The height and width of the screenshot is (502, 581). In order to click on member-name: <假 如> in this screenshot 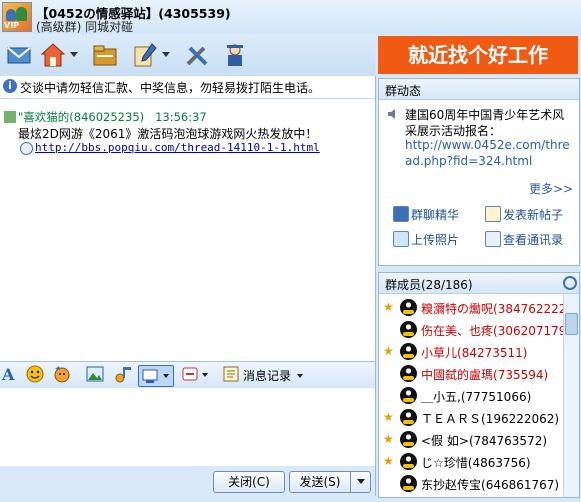, I will do `click(445, 441)`.